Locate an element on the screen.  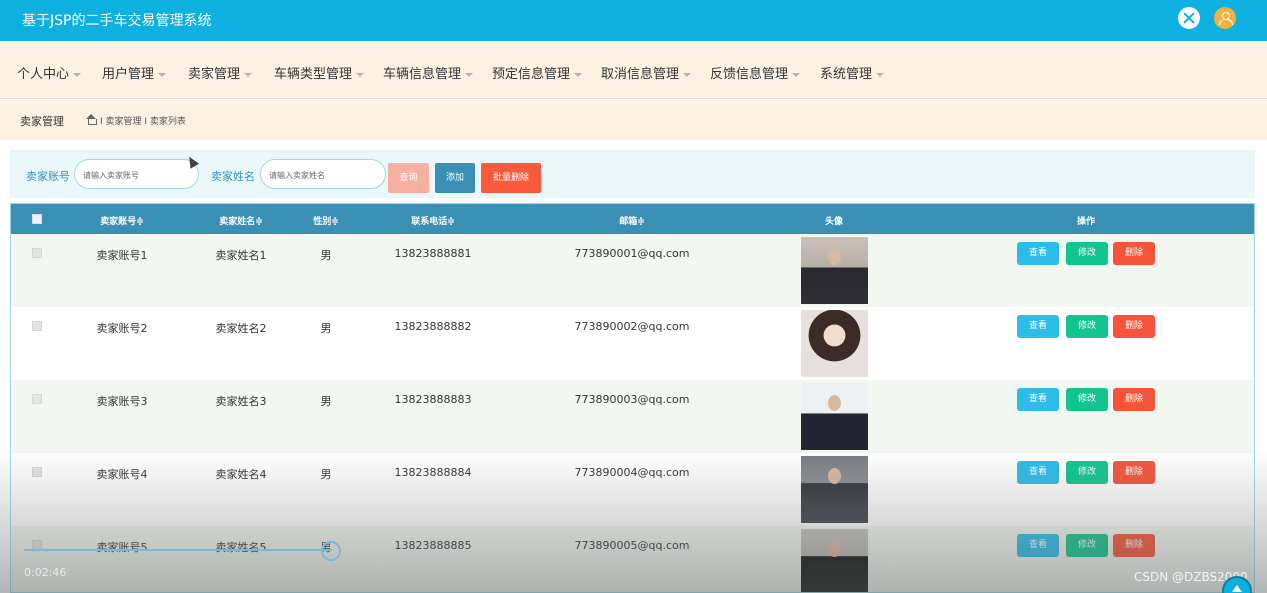
search-bar: 卖家账号 请输入卖家账号 卖家姓名 请输入卖家姓名 查询 添加 批量删除 is located at coordinates (632, 174).